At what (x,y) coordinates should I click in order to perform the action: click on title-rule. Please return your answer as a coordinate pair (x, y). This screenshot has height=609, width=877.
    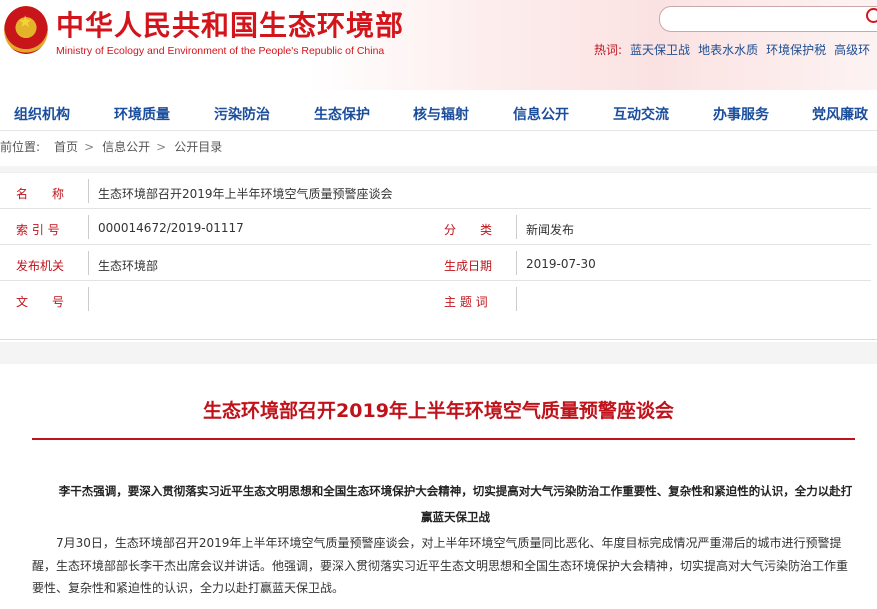
    Looking at the image, I should click on (443, 439).